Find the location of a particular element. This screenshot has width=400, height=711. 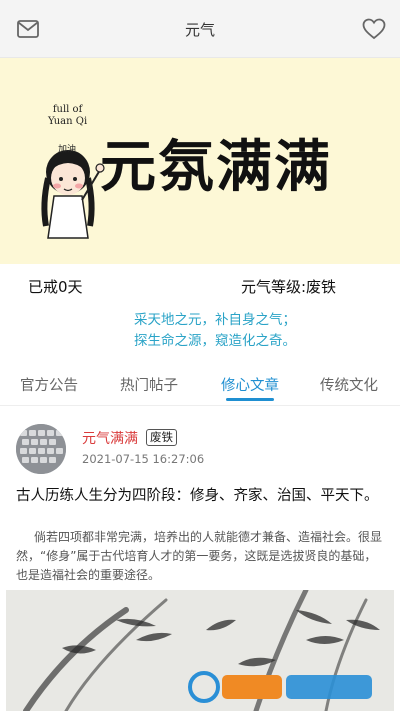

svg-text: 加油 is located at coordinates (67, 149).